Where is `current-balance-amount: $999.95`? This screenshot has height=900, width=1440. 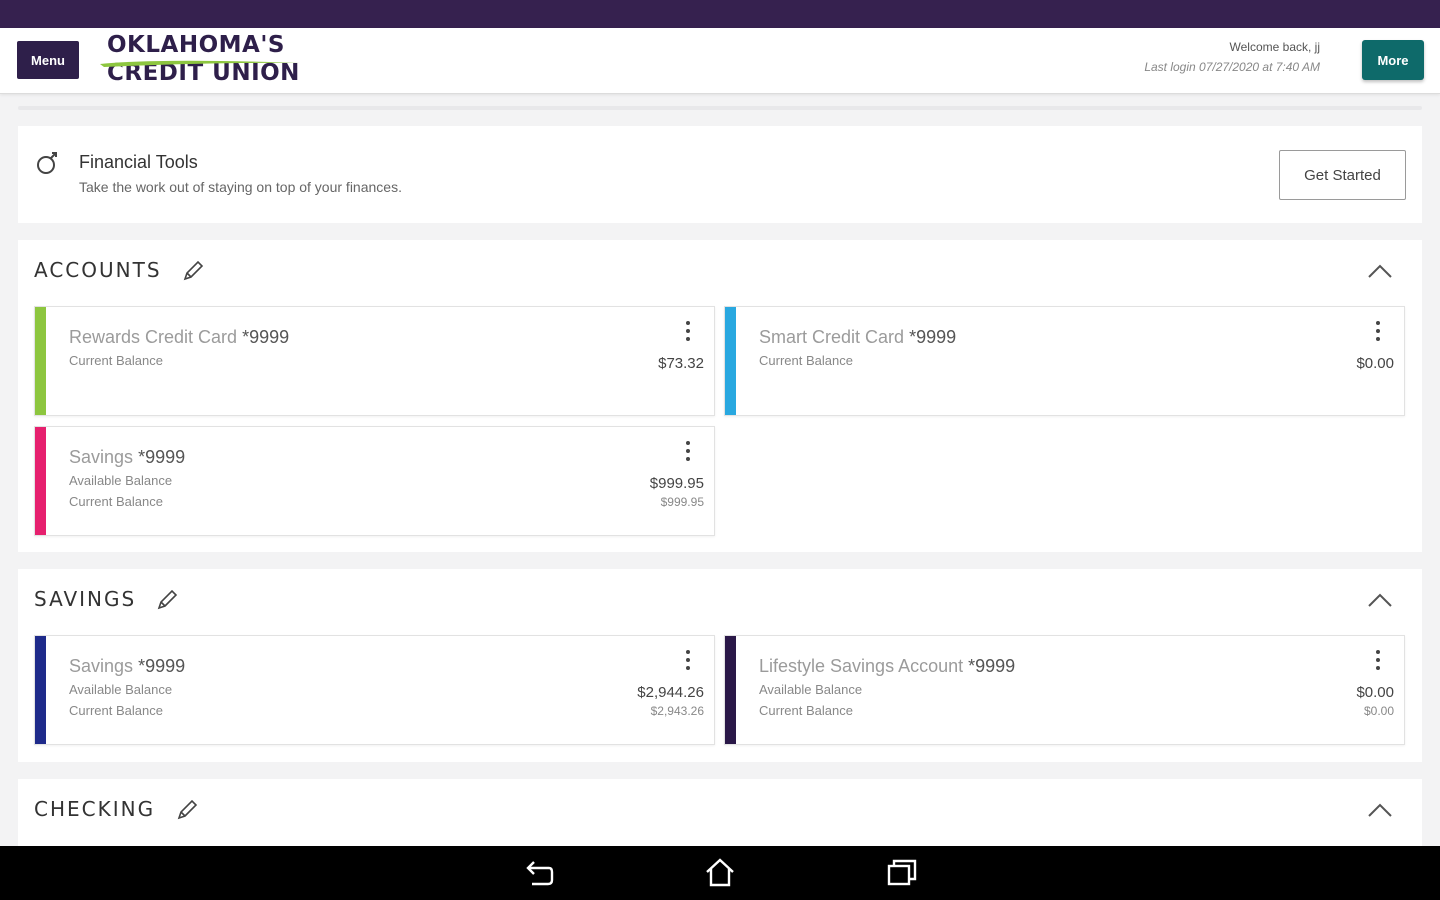 current-balance-amount: $999.95 is located at coordinates (682, 502).